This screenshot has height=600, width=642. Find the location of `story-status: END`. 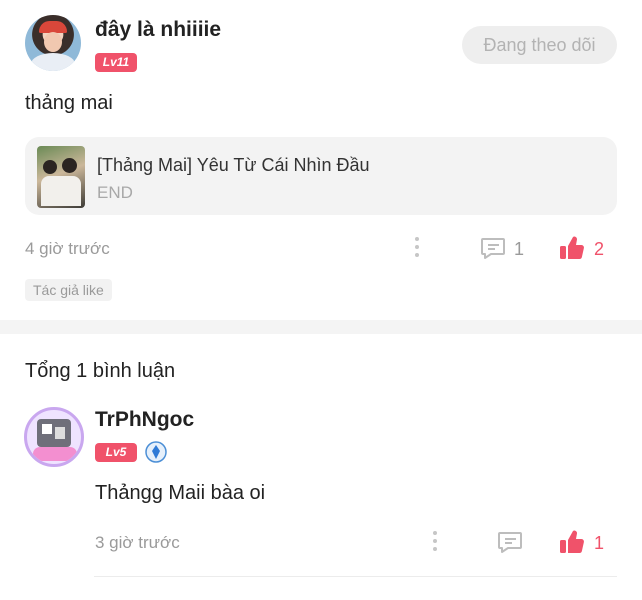

story-status: END is located at coordinates (115, 192).